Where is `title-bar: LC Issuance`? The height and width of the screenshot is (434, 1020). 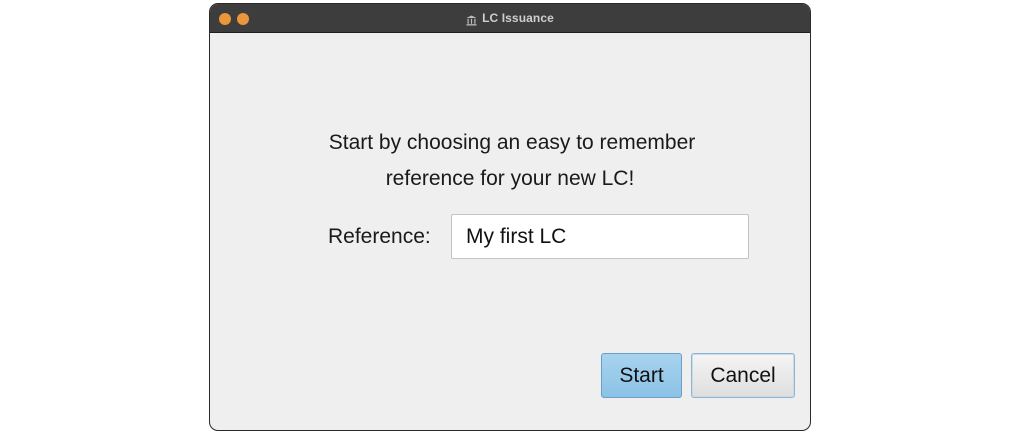 title-bar: LC Issuance is located at coordinates (510, 18).